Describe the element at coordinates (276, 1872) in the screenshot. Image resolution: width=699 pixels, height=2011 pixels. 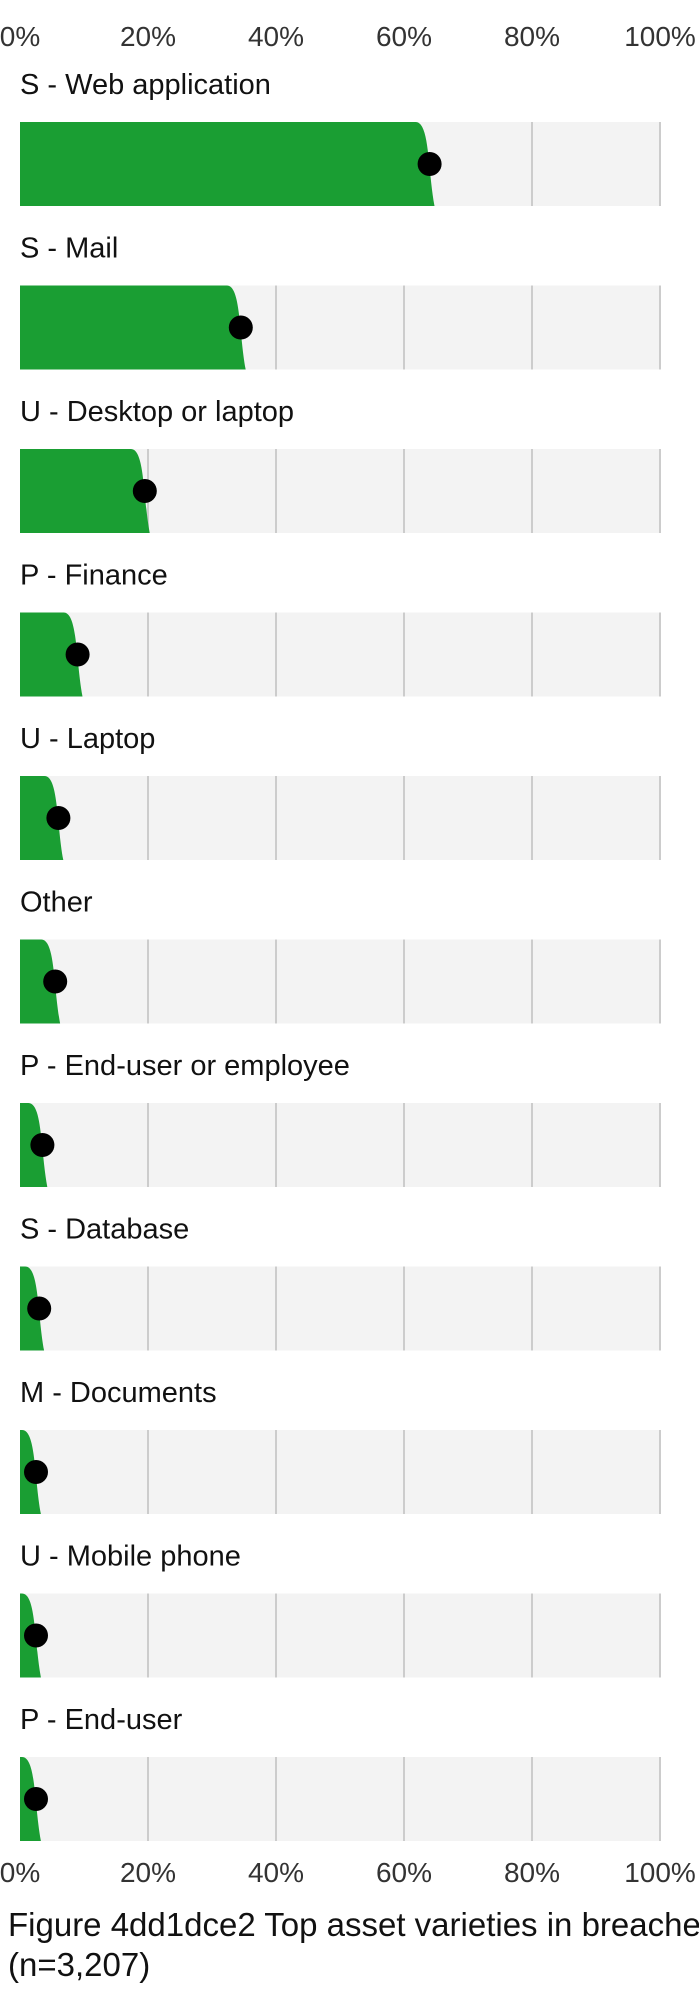
I see `x-tick-label-bottom: 40%` at that location.